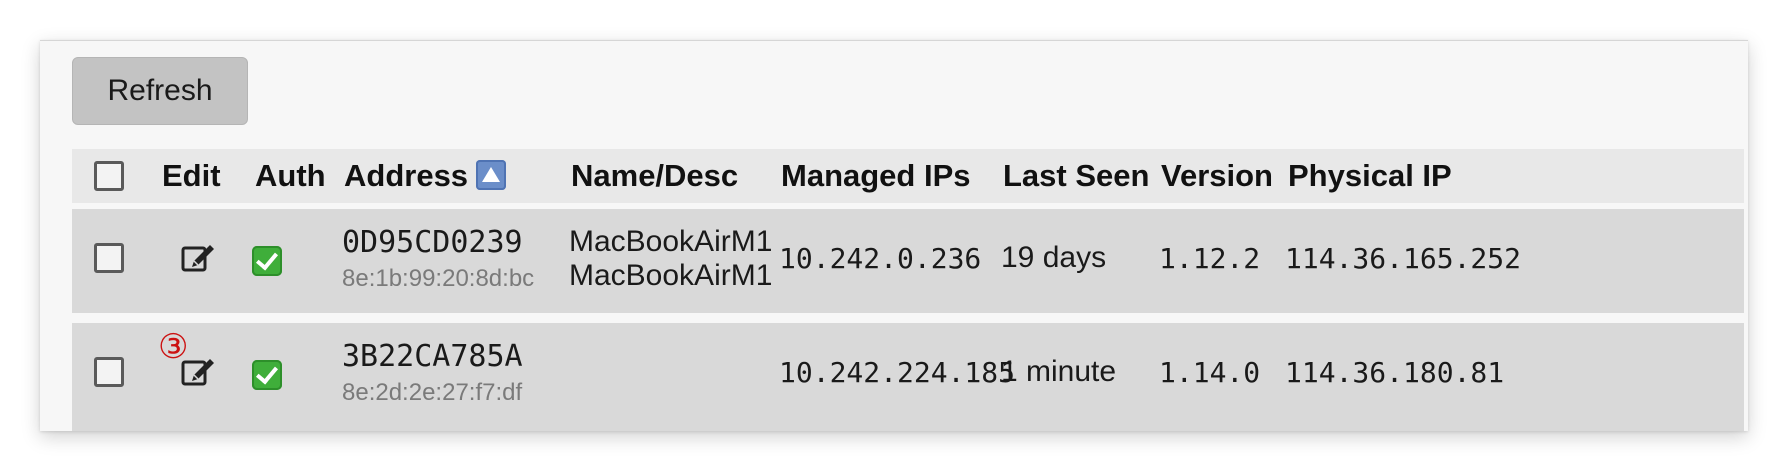  What do you see at coordinates (1210, 258) in the screenshot?
I see `version: 1.12.2` at bounding box center [1210, 258].